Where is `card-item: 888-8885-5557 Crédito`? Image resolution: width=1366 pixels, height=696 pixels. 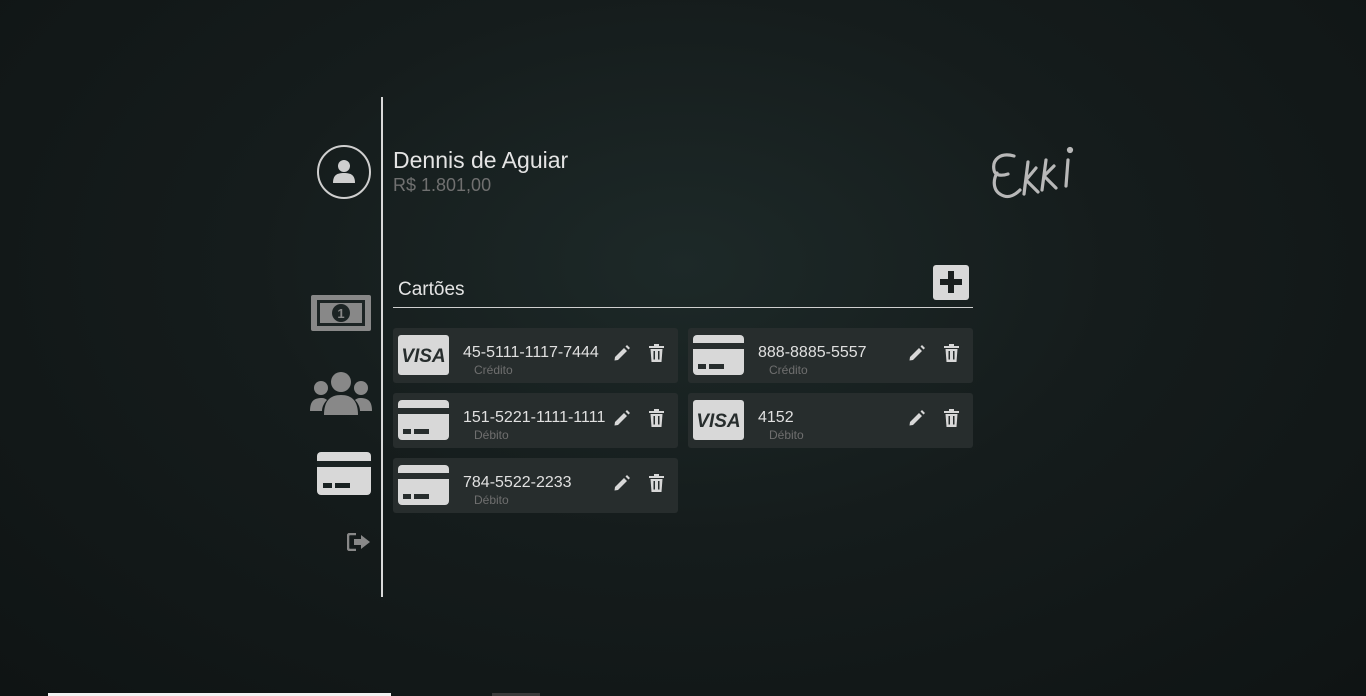
card-item: 888-8885-5557 Crédito is located at coordinates (830, 355).